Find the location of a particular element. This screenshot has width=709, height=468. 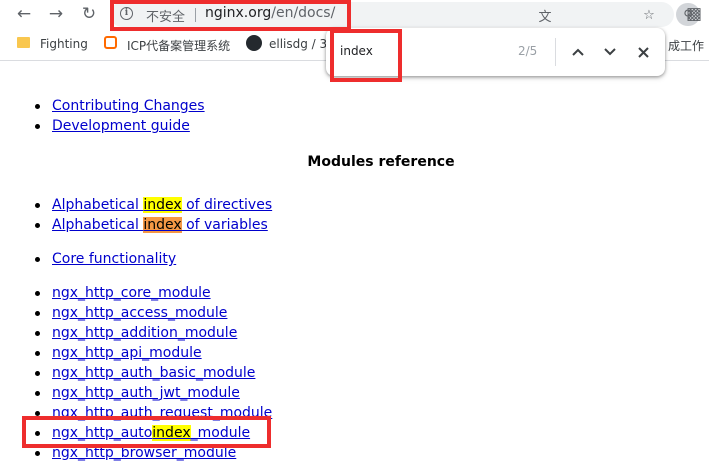

link-core-functionality: Core functionality is located at coordinates (114, 259).